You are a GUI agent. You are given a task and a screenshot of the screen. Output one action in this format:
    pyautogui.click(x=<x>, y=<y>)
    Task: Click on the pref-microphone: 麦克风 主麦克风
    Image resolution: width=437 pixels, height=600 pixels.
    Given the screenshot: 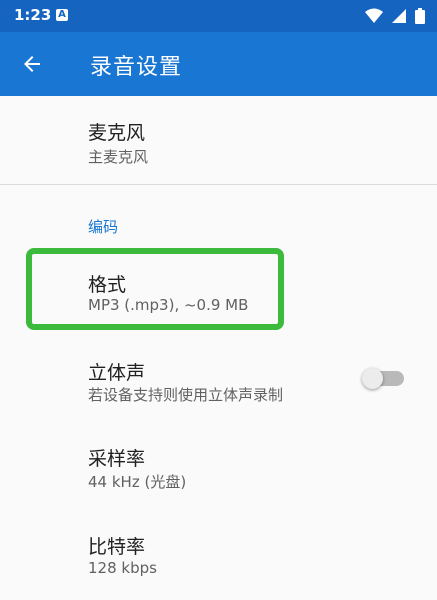 What is the action you would take?
    pyautogui.click(x=218, y=140)
    